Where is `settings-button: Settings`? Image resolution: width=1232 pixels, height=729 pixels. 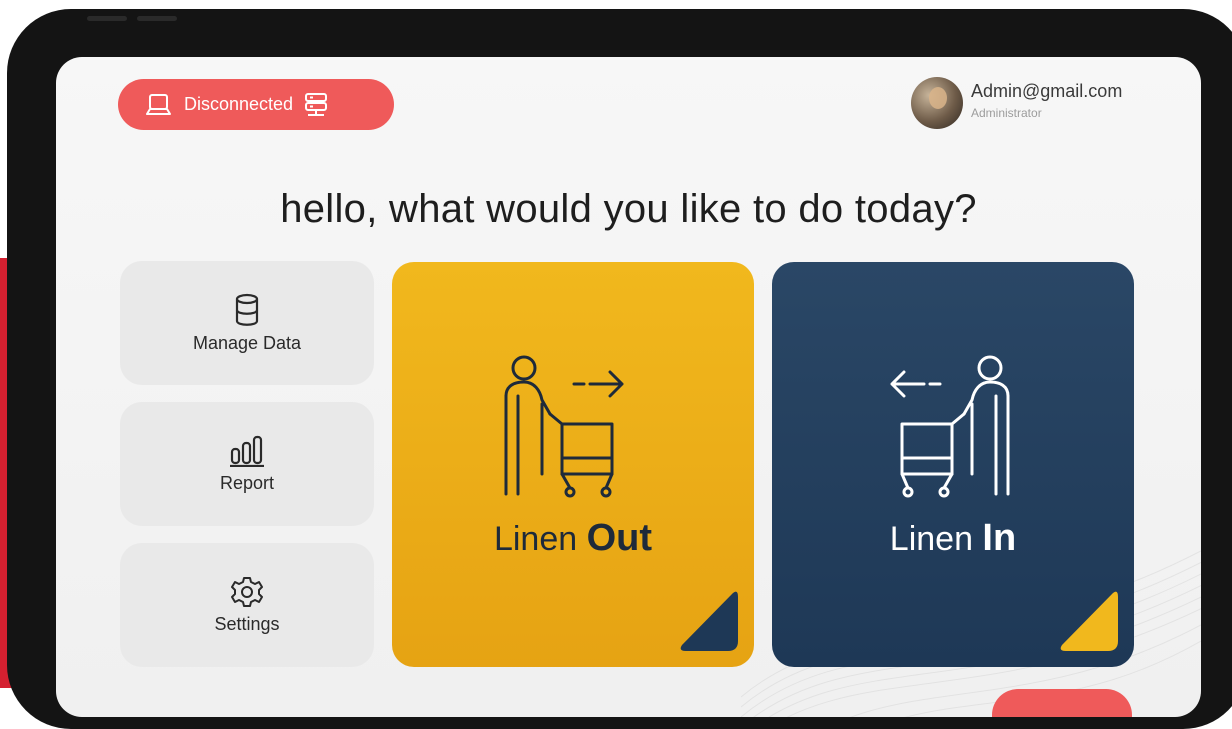
settings-button: Settings is located at coordinates (247, 605).